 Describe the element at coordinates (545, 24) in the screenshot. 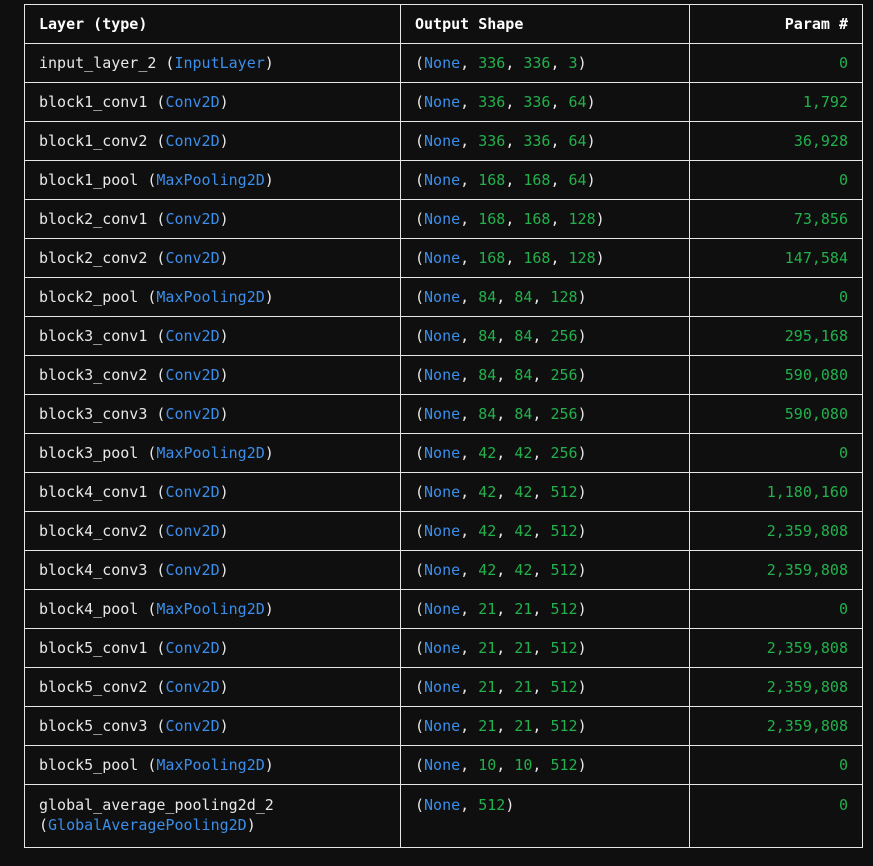

I see `header-output-shape: Output Shape` at that location.